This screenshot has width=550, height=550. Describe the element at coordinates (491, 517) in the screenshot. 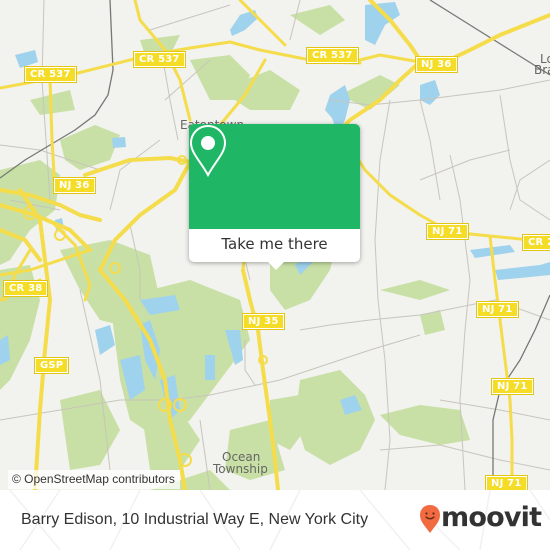

I see `moovit-wordmark: moovit` at that location.